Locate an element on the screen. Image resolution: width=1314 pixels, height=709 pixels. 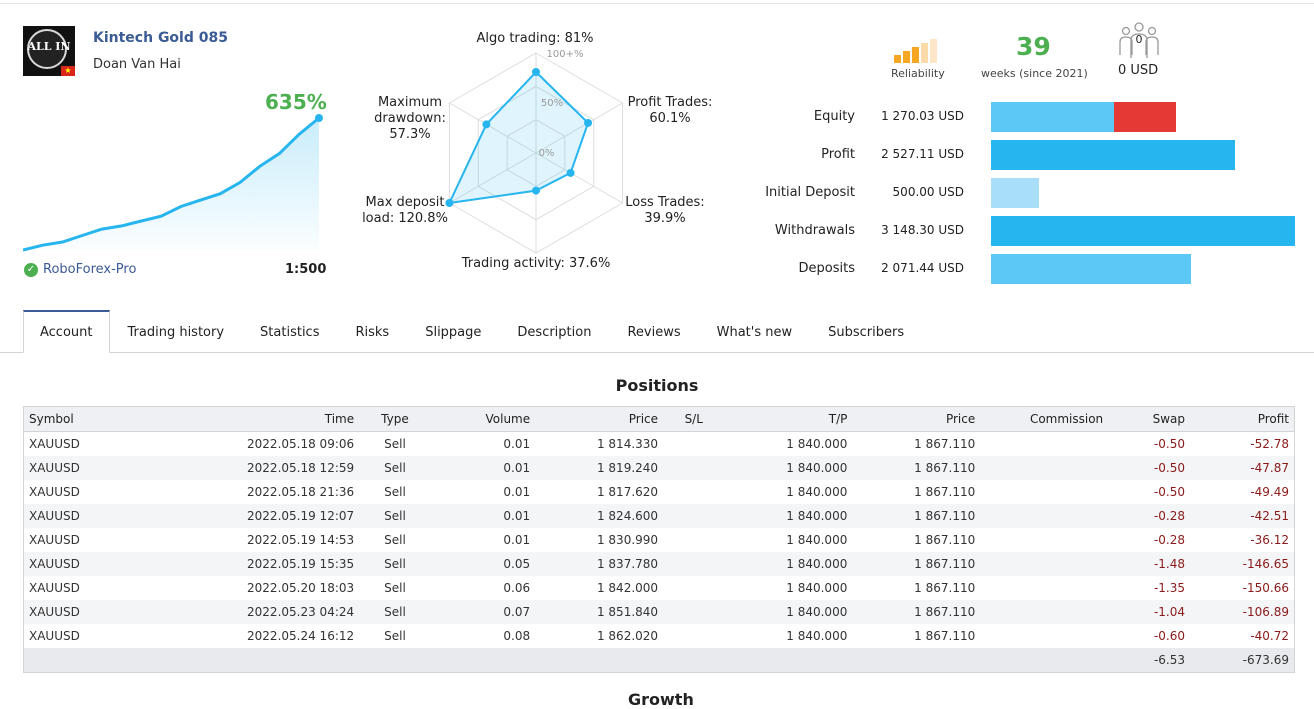
tab-what-s-new: What's new is located at coordinates (755, 331).